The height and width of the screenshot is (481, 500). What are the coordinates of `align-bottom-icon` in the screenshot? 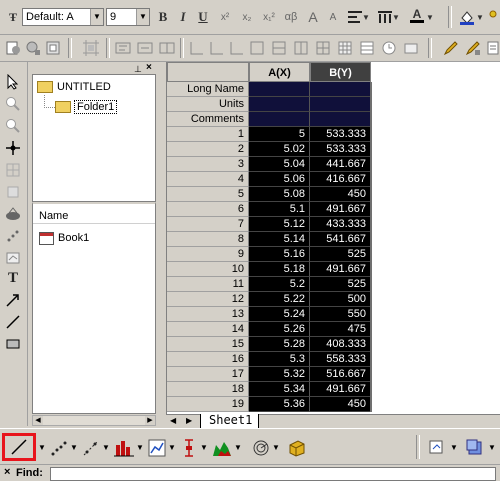 It's located at (237, 48).